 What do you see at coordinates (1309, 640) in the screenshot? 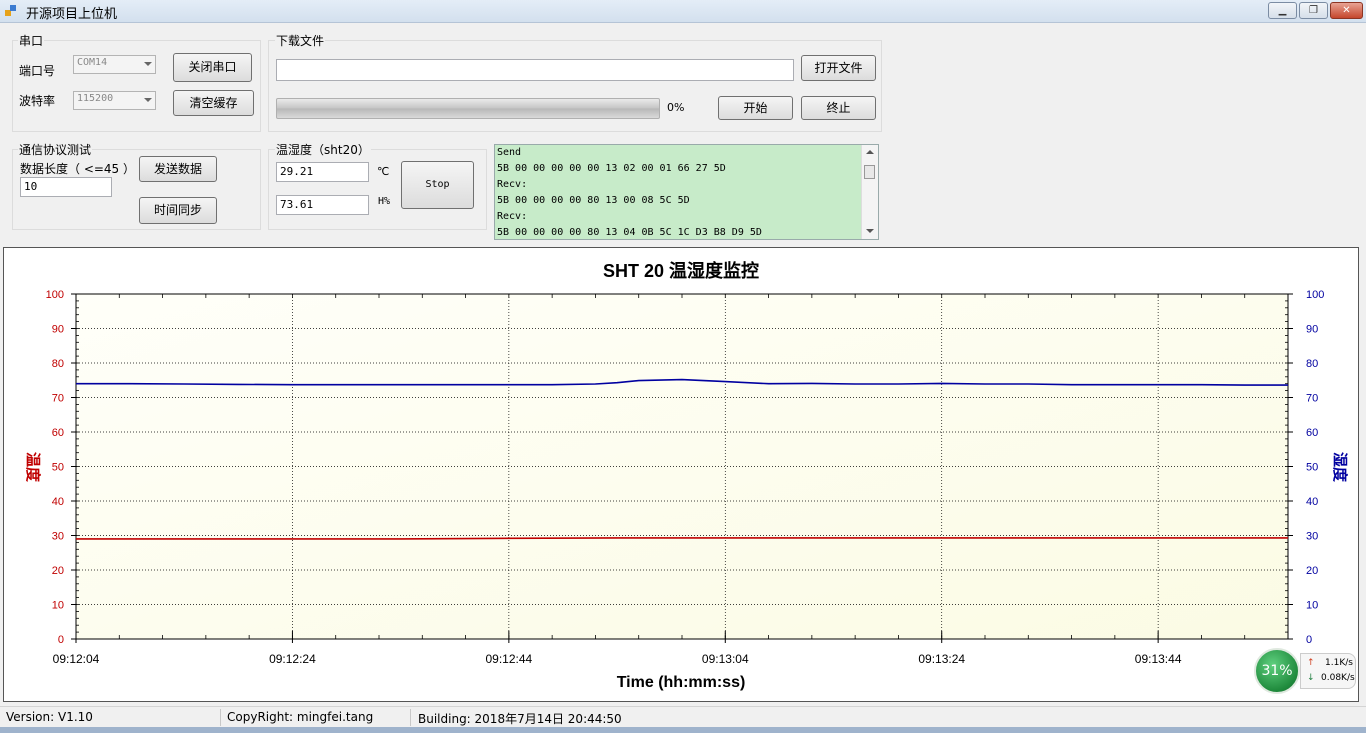
I see `y-tick-label-right: 0` at bounding box center [1309, 640].